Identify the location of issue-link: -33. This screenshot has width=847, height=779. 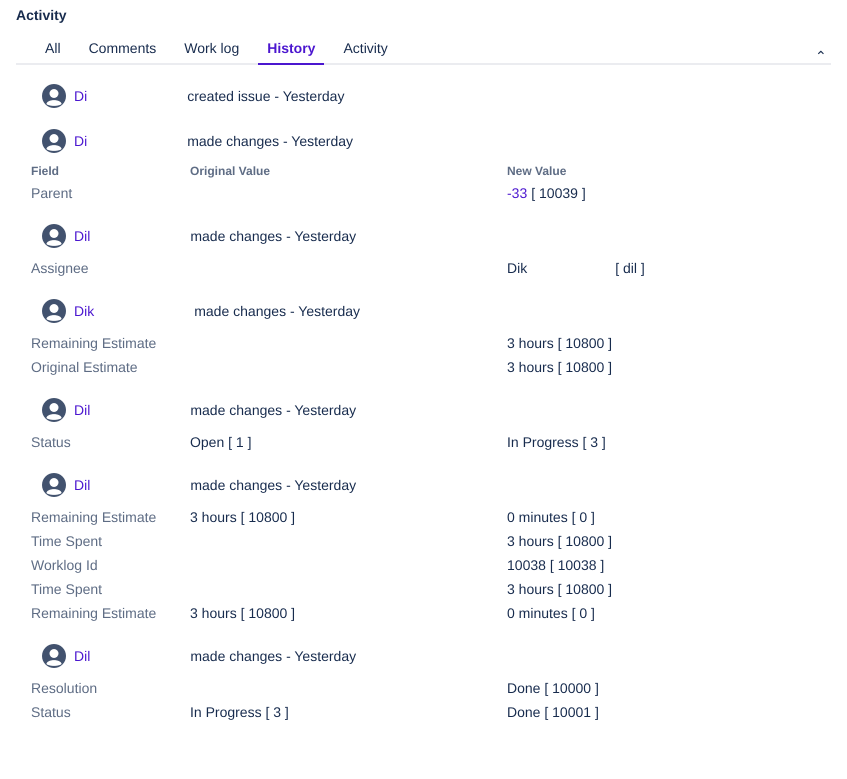
(517, 193).